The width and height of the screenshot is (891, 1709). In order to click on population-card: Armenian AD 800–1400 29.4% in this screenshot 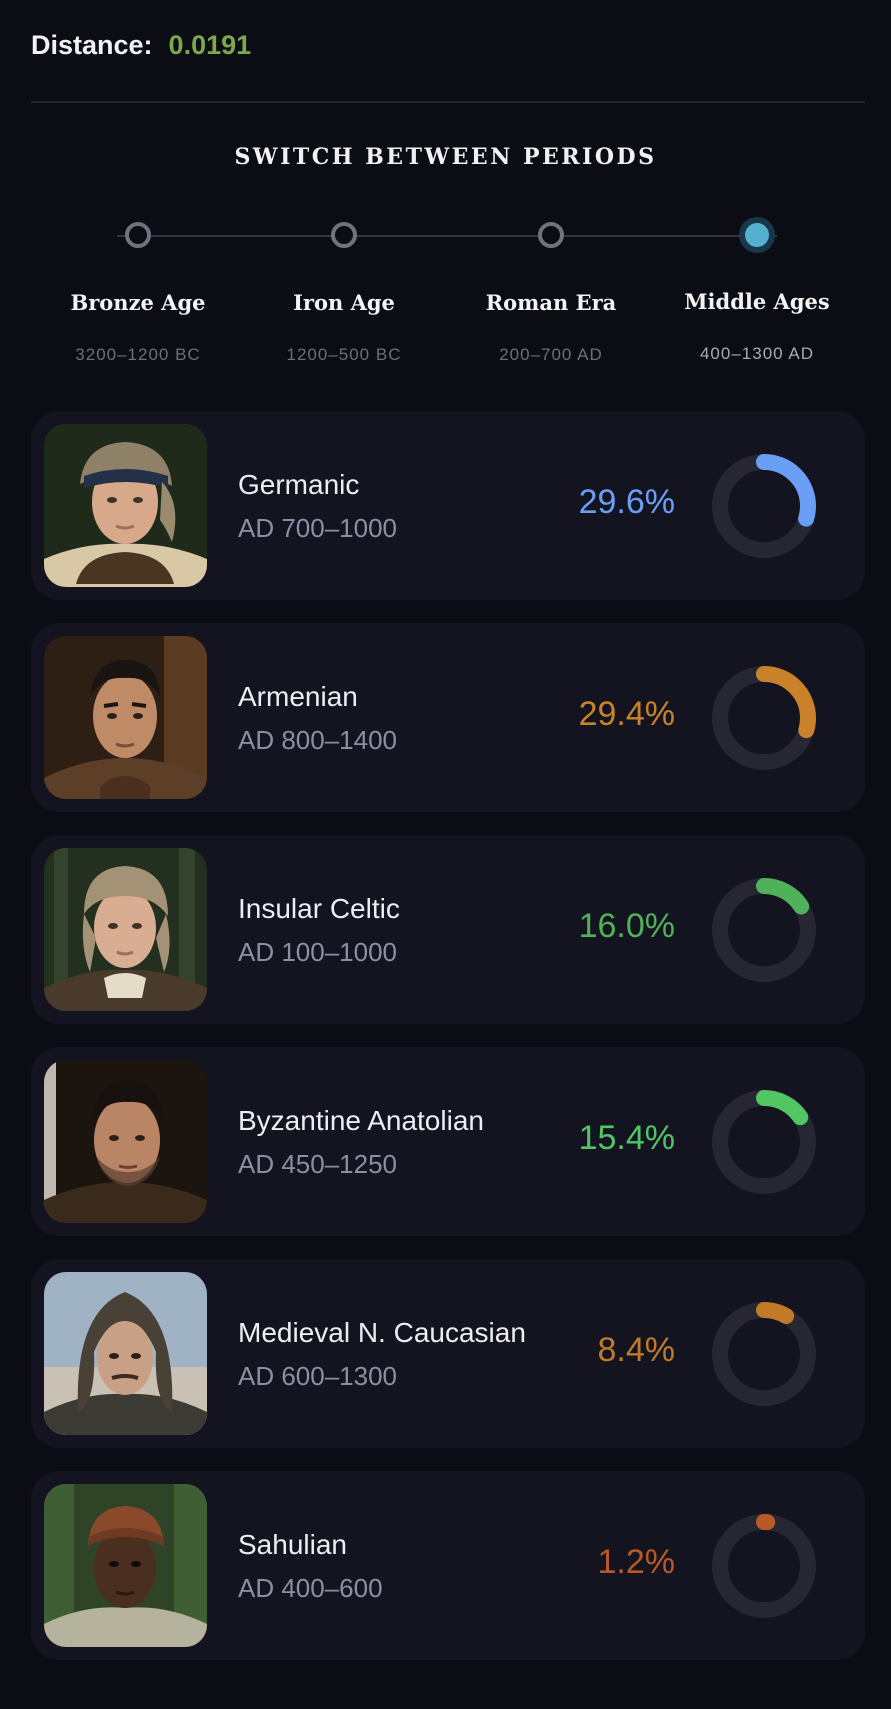, I will do `click(448, 717)`.